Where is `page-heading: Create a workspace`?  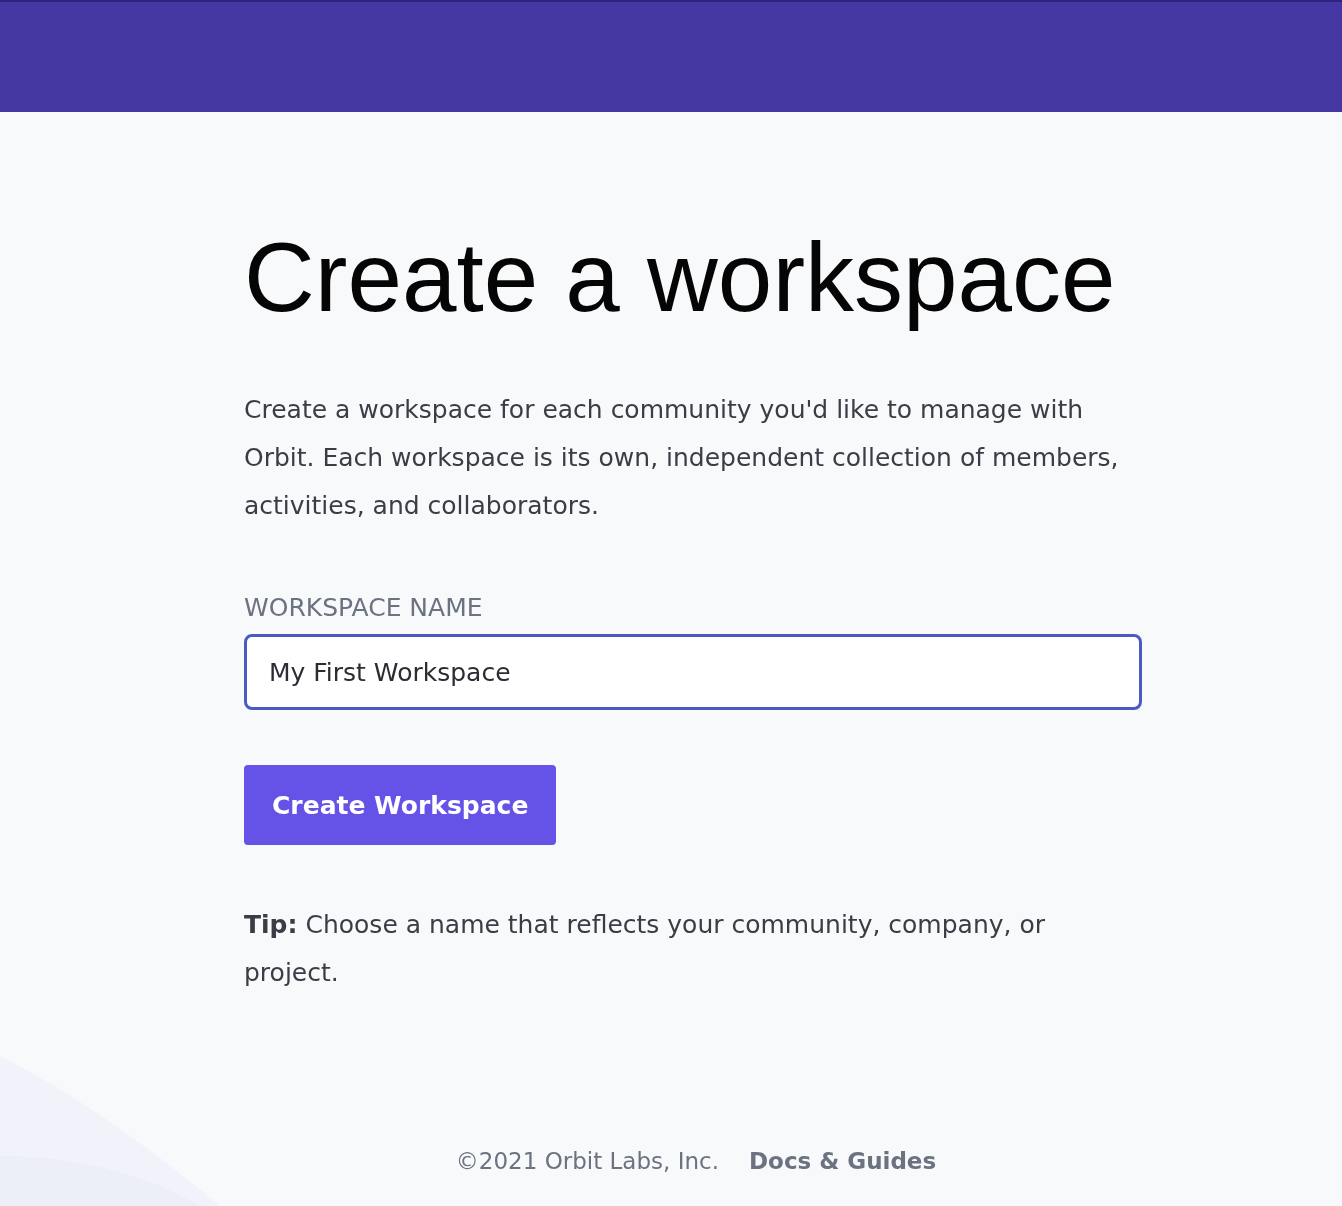 page-heading: Create a workspace is located at coordinates (680, 277).